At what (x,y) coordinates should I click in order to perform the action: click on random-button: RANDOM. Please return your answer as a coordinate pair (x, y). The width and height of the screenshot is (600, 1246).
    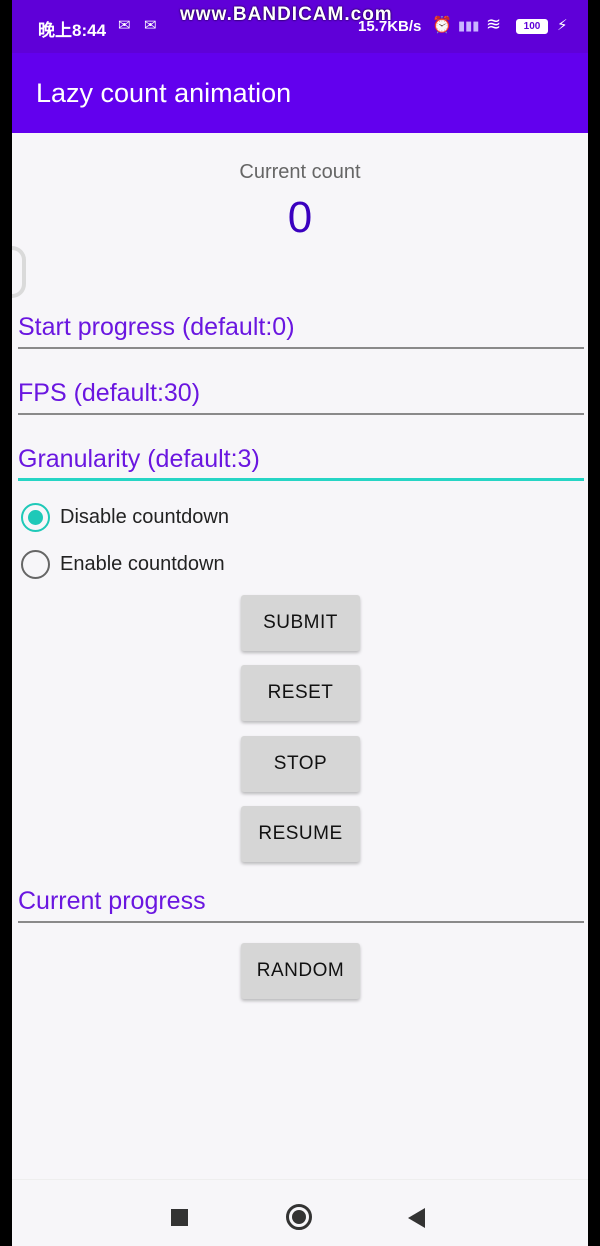
    Looking at the image, I should click on (300, 971).